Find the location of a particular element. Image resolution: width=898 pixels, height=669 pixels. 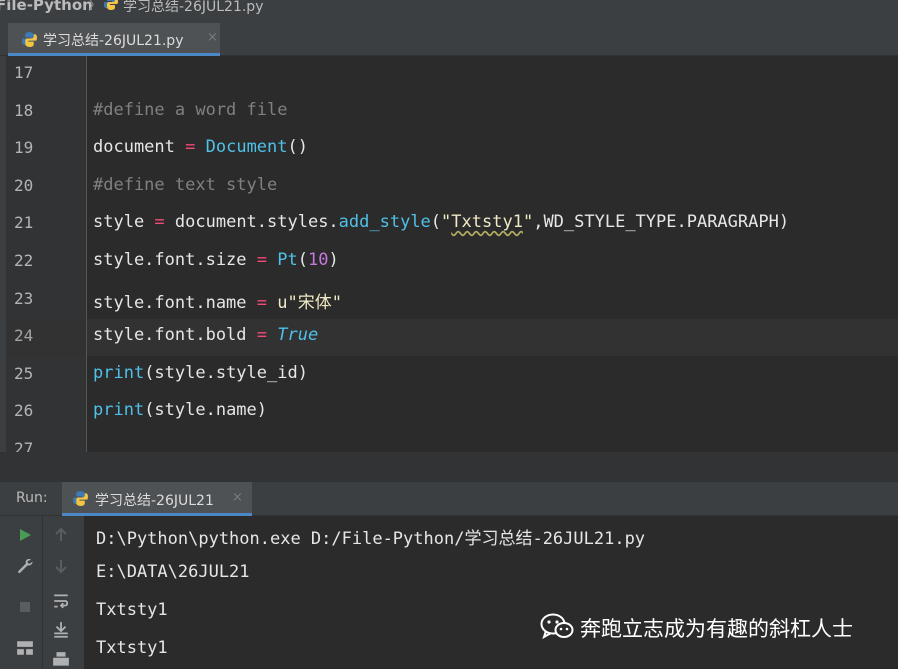

run-toolbar-divider is located at coordinates (42, 592).